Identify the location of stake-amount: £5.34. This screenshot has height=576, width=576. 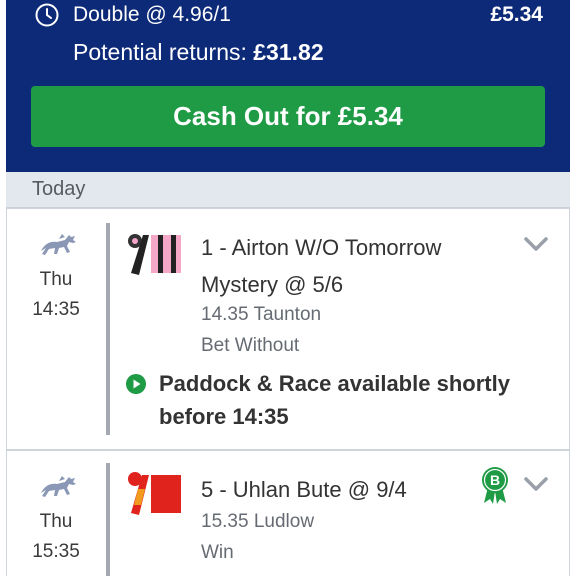
(516, 14).